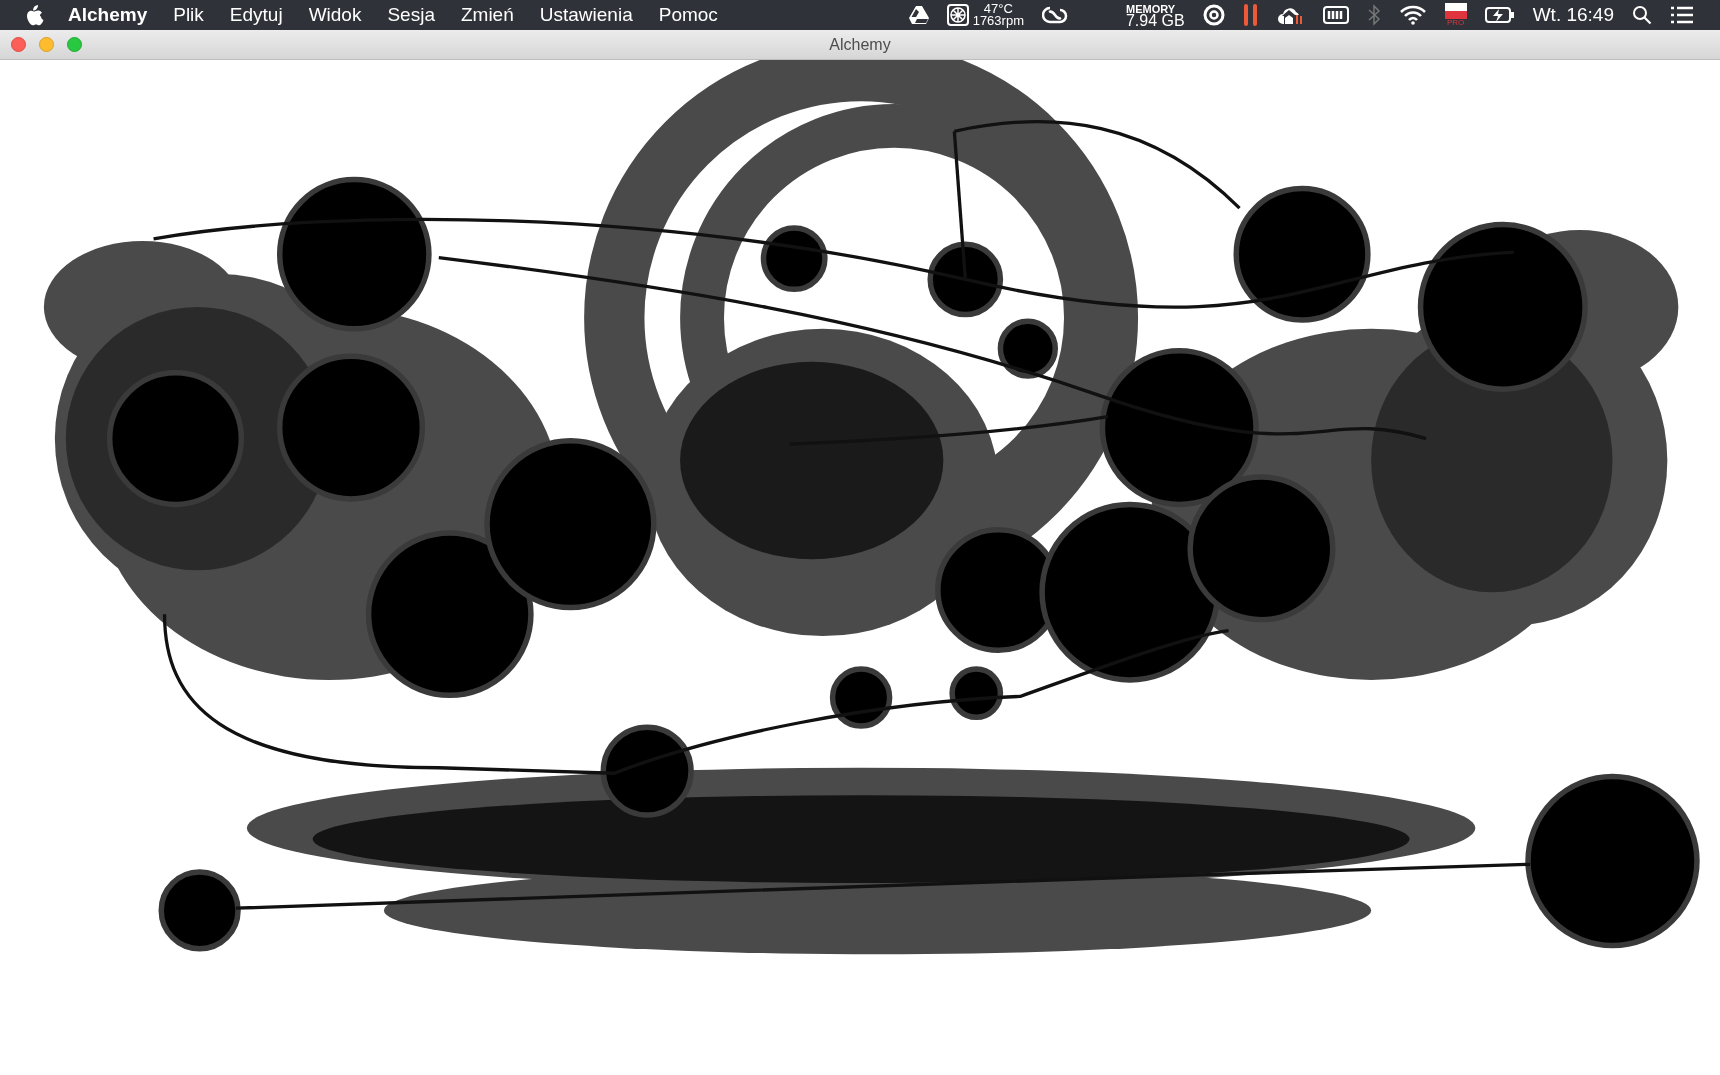 The image size is (1720, 1075). I want to click on menu-item: Plik, so click(188, 15).